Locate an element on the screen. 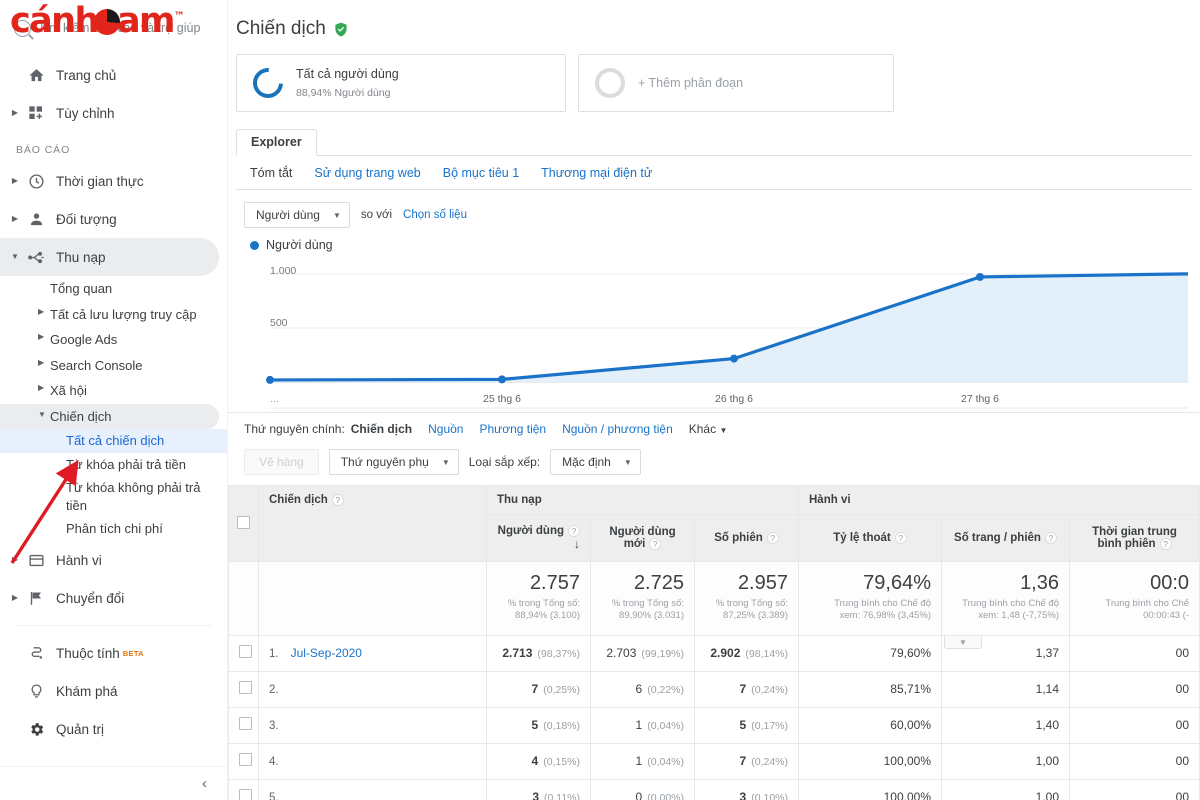 The height and width of the screenshot is (800, 1200). summary-note: 88,94% (3.100) is located at coordinates (547, 616).